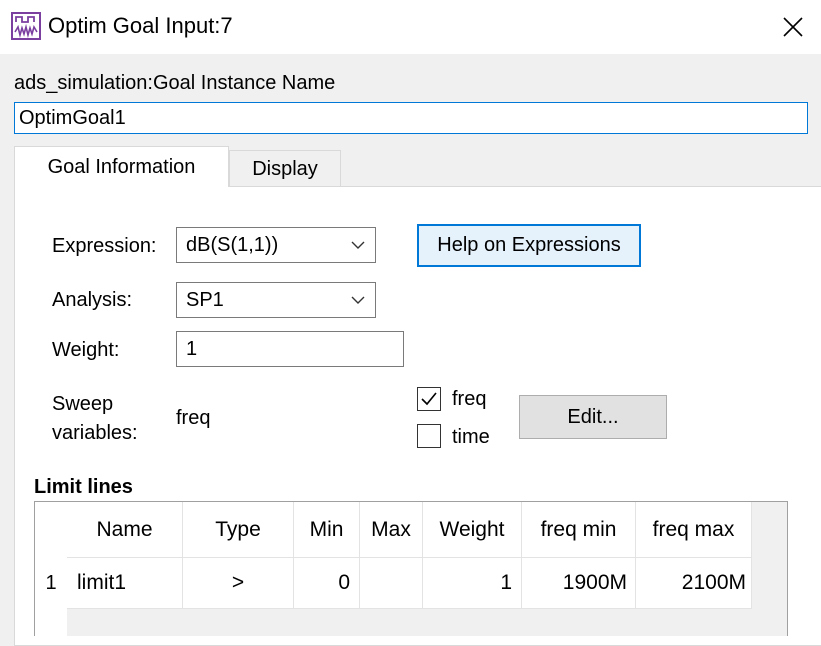 The height and width of the screenshot is (646, 821). Describe the element at coordinates (391, 529) in the screenshot. I see `column-header-max: Max` at that location.